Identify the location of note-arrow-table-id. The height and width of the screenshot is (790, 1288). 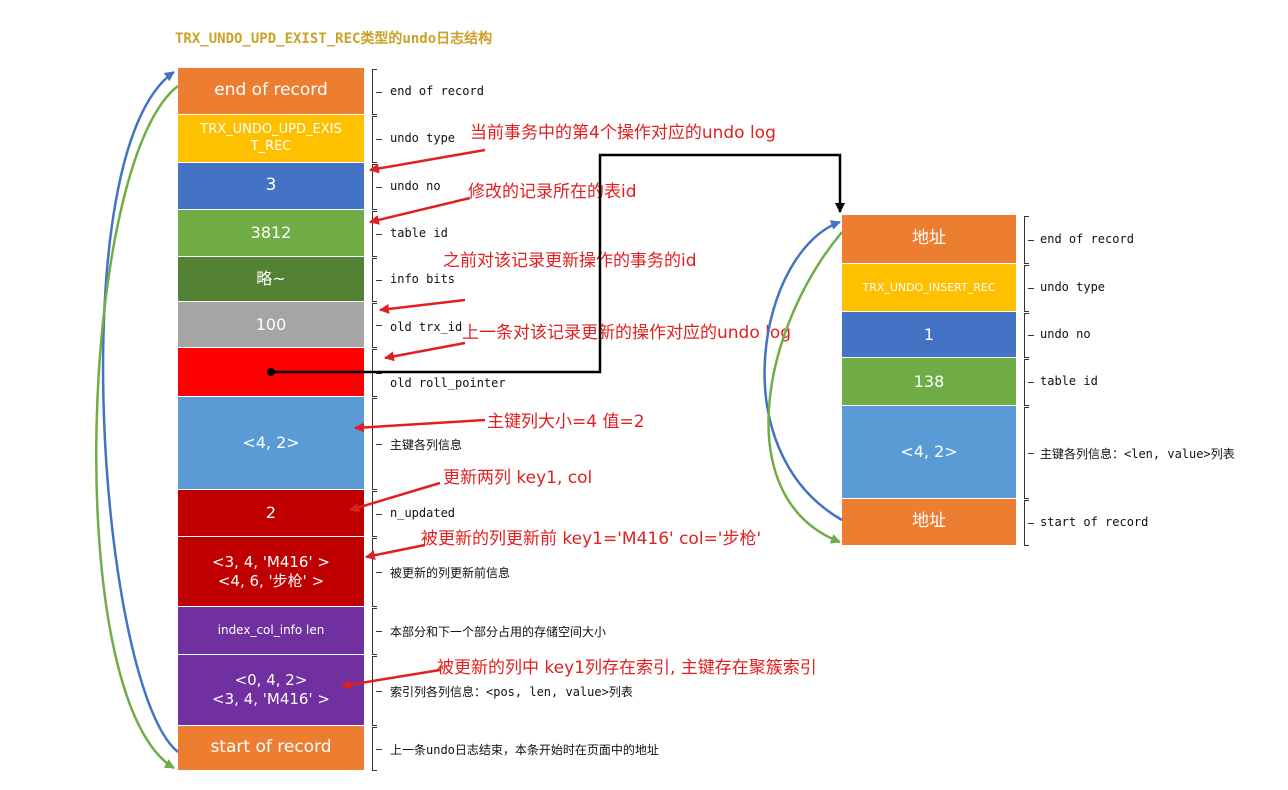
(420, 210).